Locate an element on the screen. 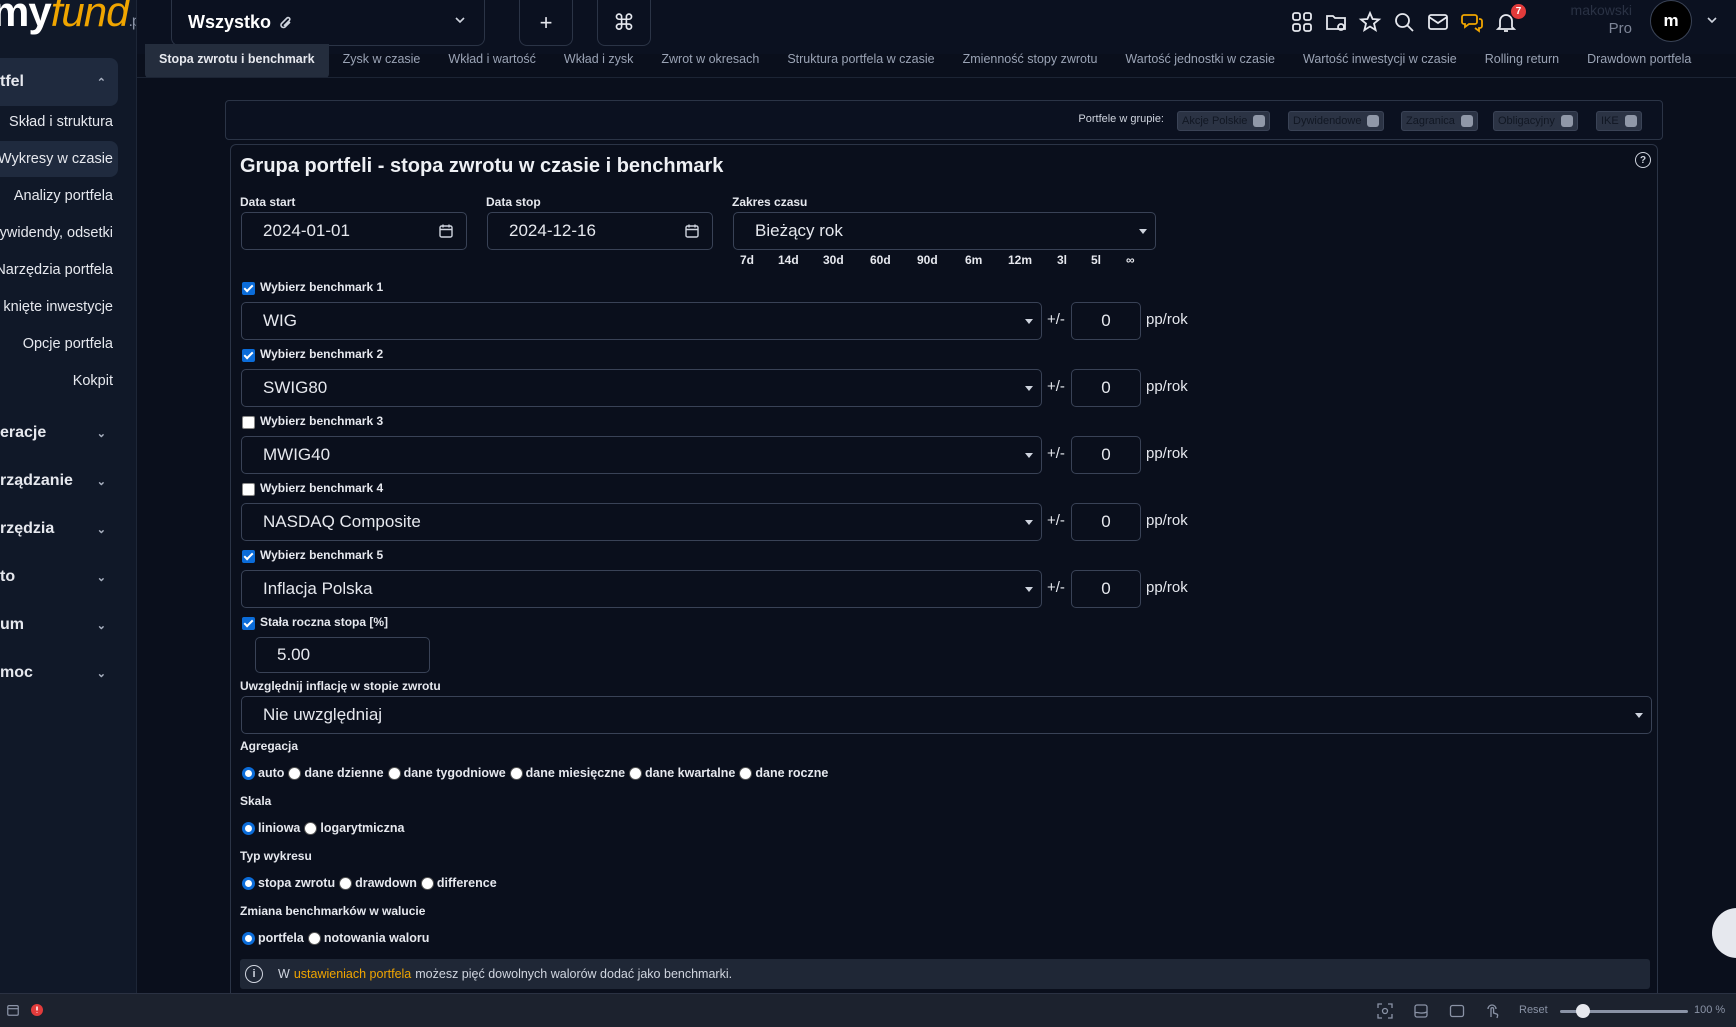 The width and height of the screenshot is (1736, 1027). chat-widget-button is located at coordinates (1724, 933).